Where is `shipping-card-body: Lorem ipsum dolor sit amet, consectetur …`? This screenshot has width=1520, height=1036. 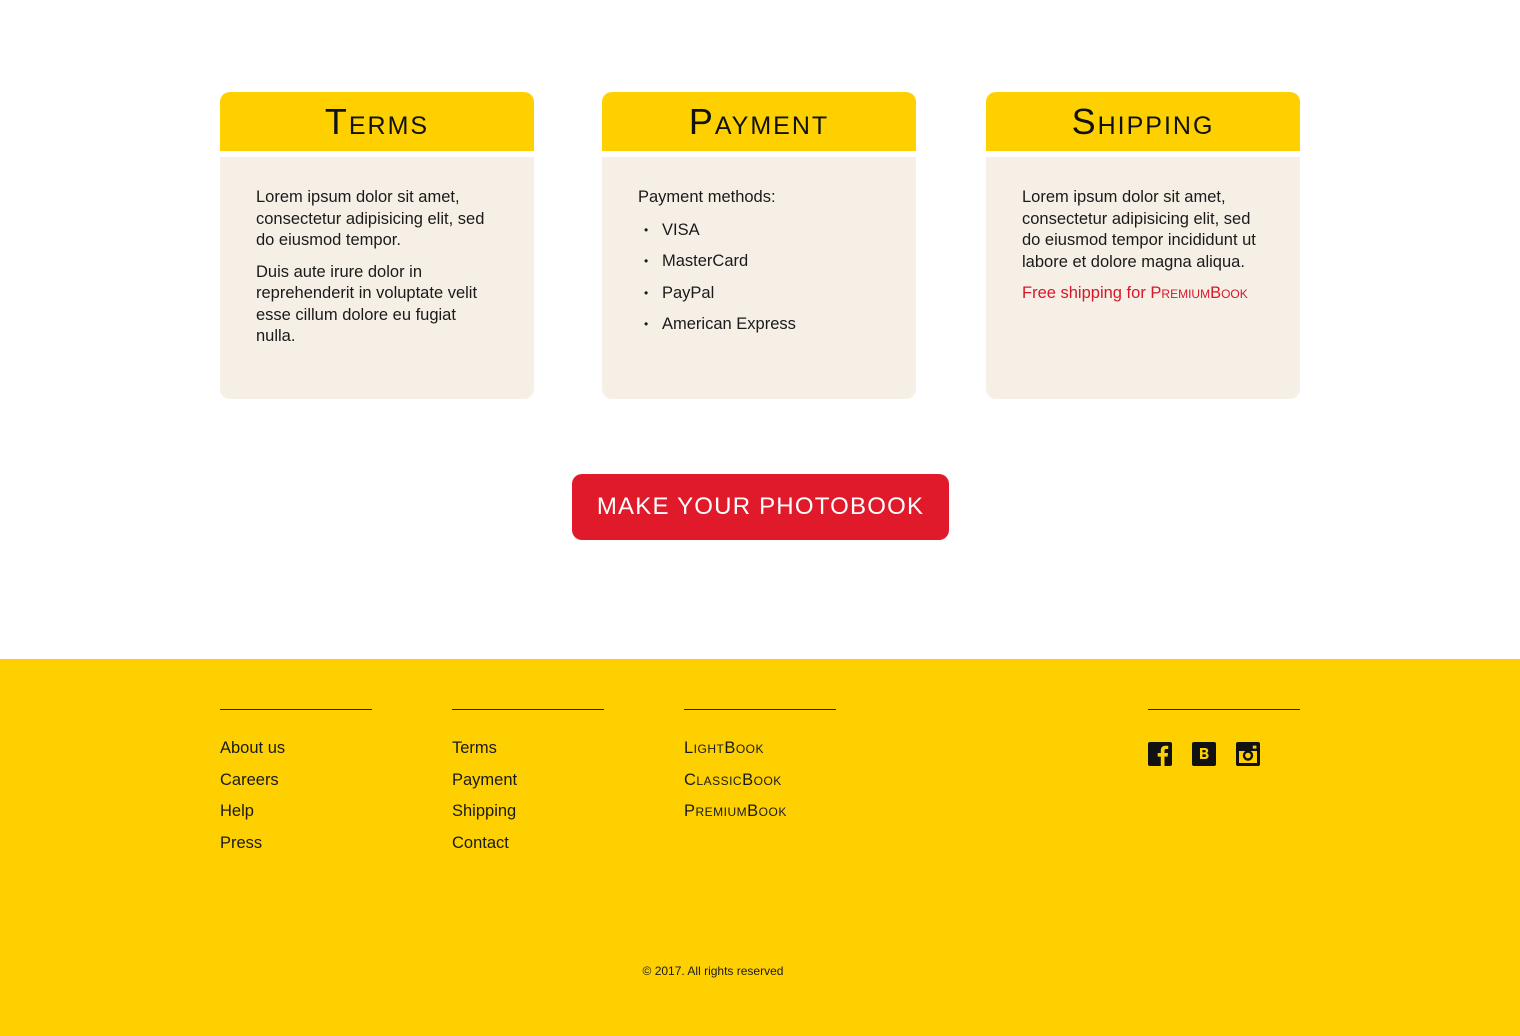 shipping-card-body: Lorem ipsum dolor sit amet, consectetur … is located at coordinates (1143, 231).